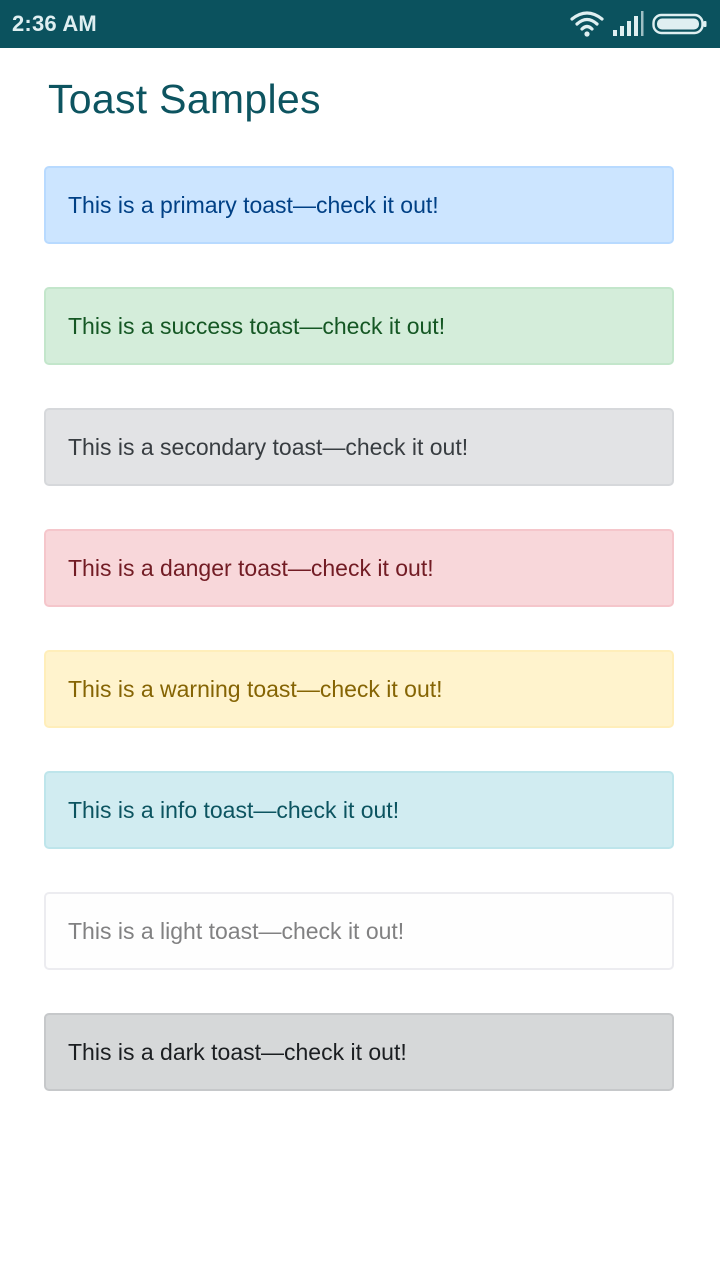 Image resolution: width=720 pixels, height=1280 pixels. Describe the element at coordinates (237, 1052) in the screenshot. I see `toast-text: This is a dark toast—check it out!` at that location.